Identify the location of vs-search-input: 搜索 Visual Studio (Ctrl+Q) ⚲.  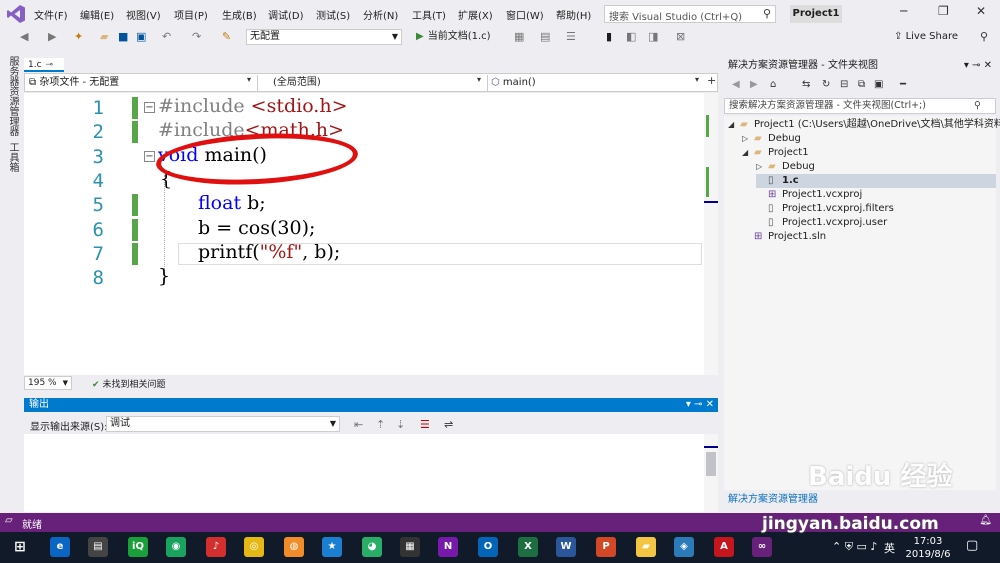
(690, 14).